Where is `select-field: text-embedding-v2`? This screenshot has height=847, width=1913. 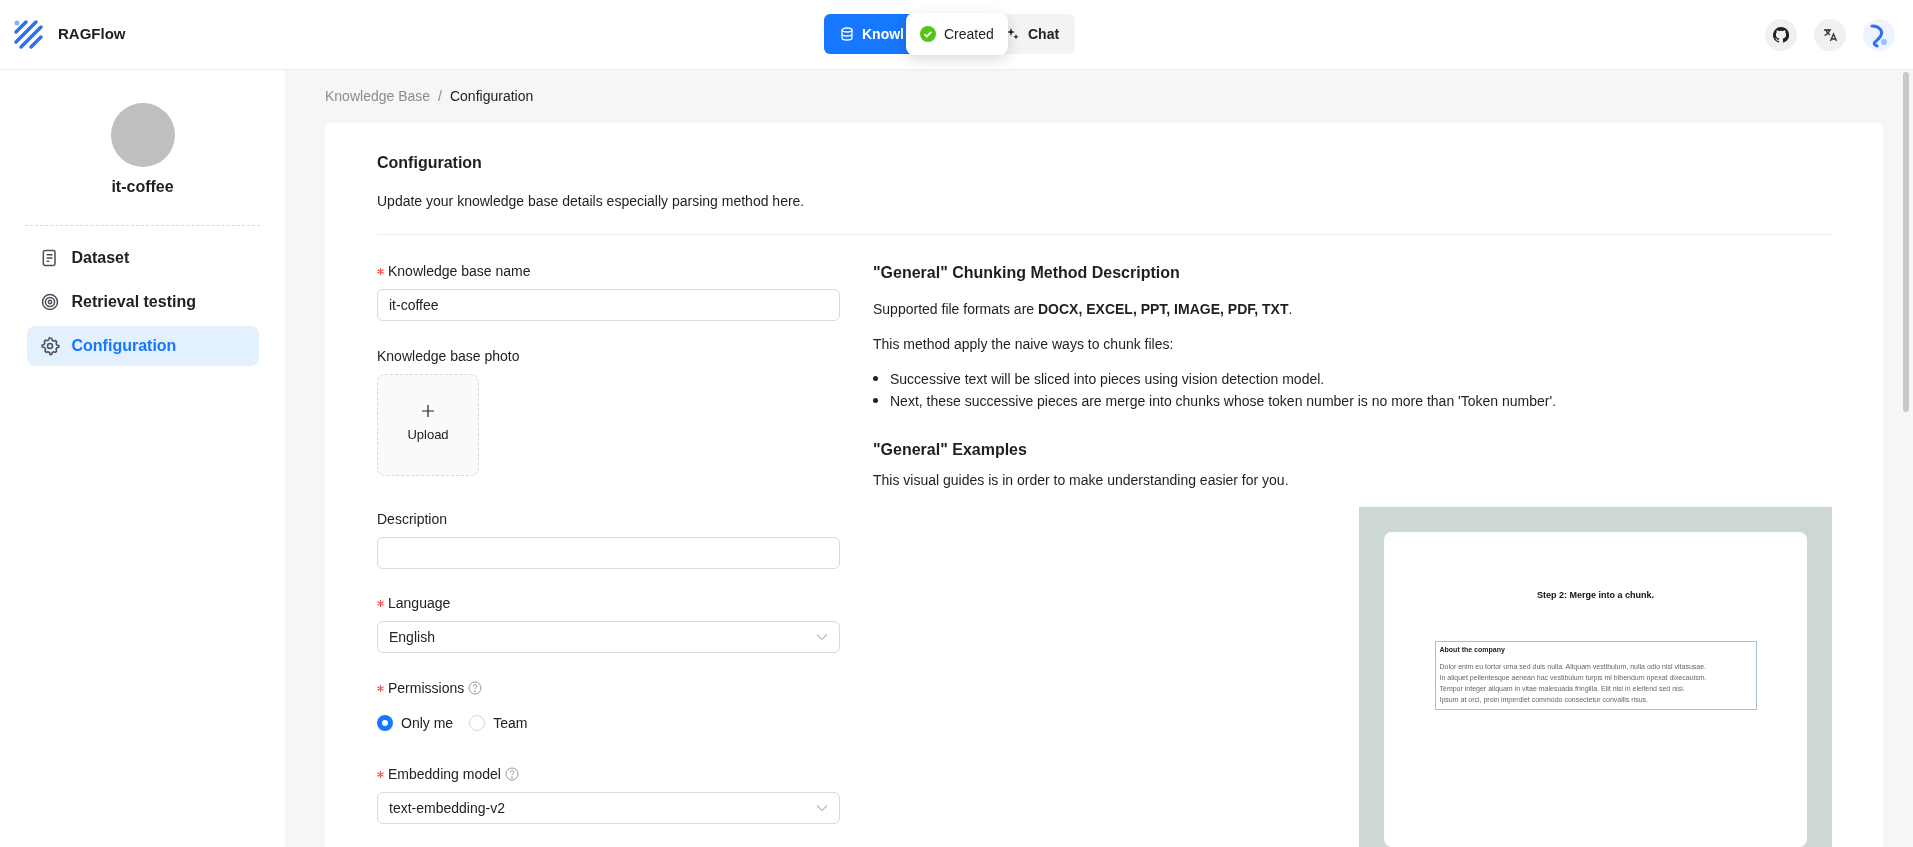 select-field: text-embedding-v2 is located at coordinates (608, 808).